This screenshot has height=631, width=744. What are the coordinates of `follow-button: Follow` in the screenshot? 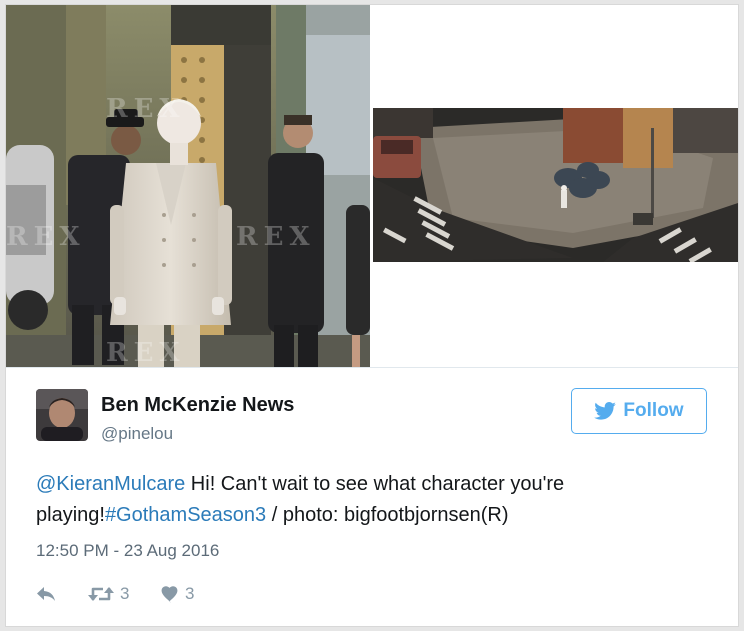 It's located at (639, 411).